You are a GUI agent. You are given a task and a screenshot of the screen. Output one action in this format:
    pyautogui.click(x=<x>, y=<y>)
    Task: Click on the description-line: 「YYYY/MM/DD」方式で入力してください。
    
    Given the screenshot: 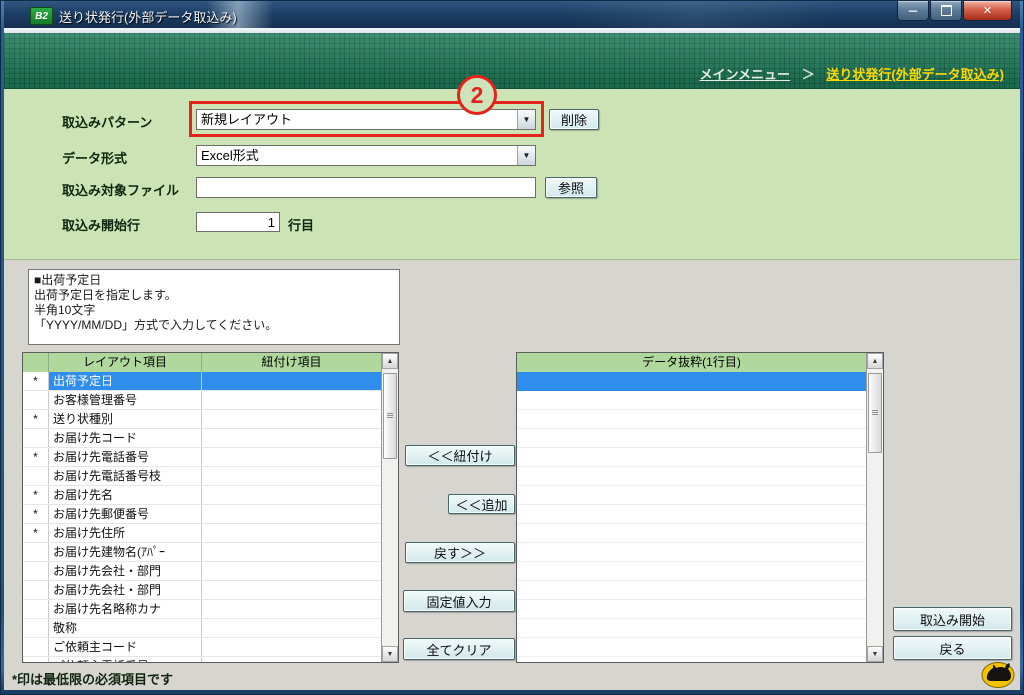 What is the action you would take?
    pyautogui.click(x=156, y=325)
    